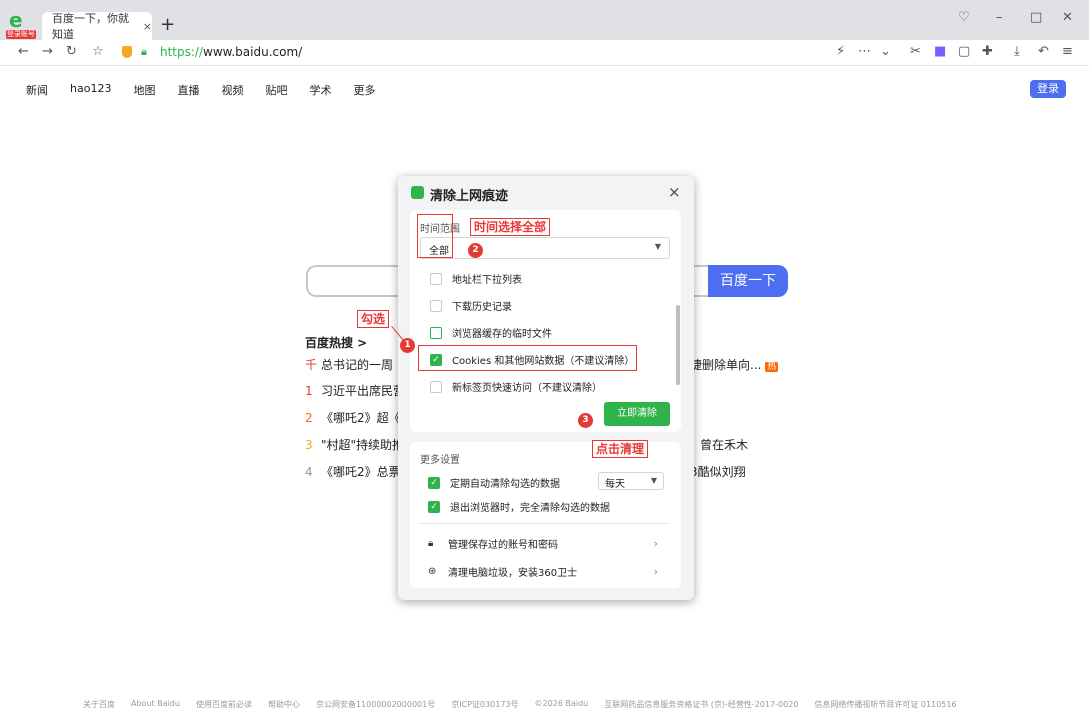  What do you see at coordinates (510, 227) in the screenshot?
I see `annotation-select-all-time: 时间选择全部` at bounding box center [510, 227].